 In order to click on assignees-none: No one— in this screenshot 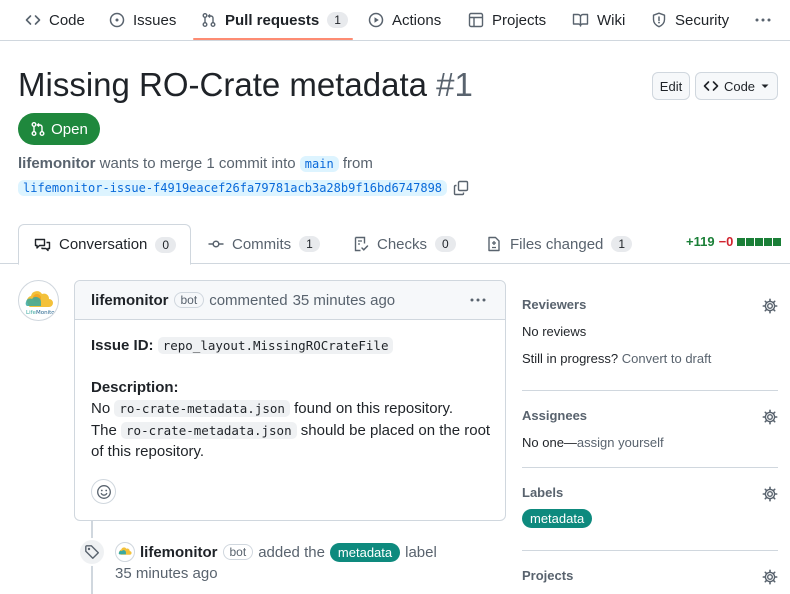, I will do `click(549, 442)`.